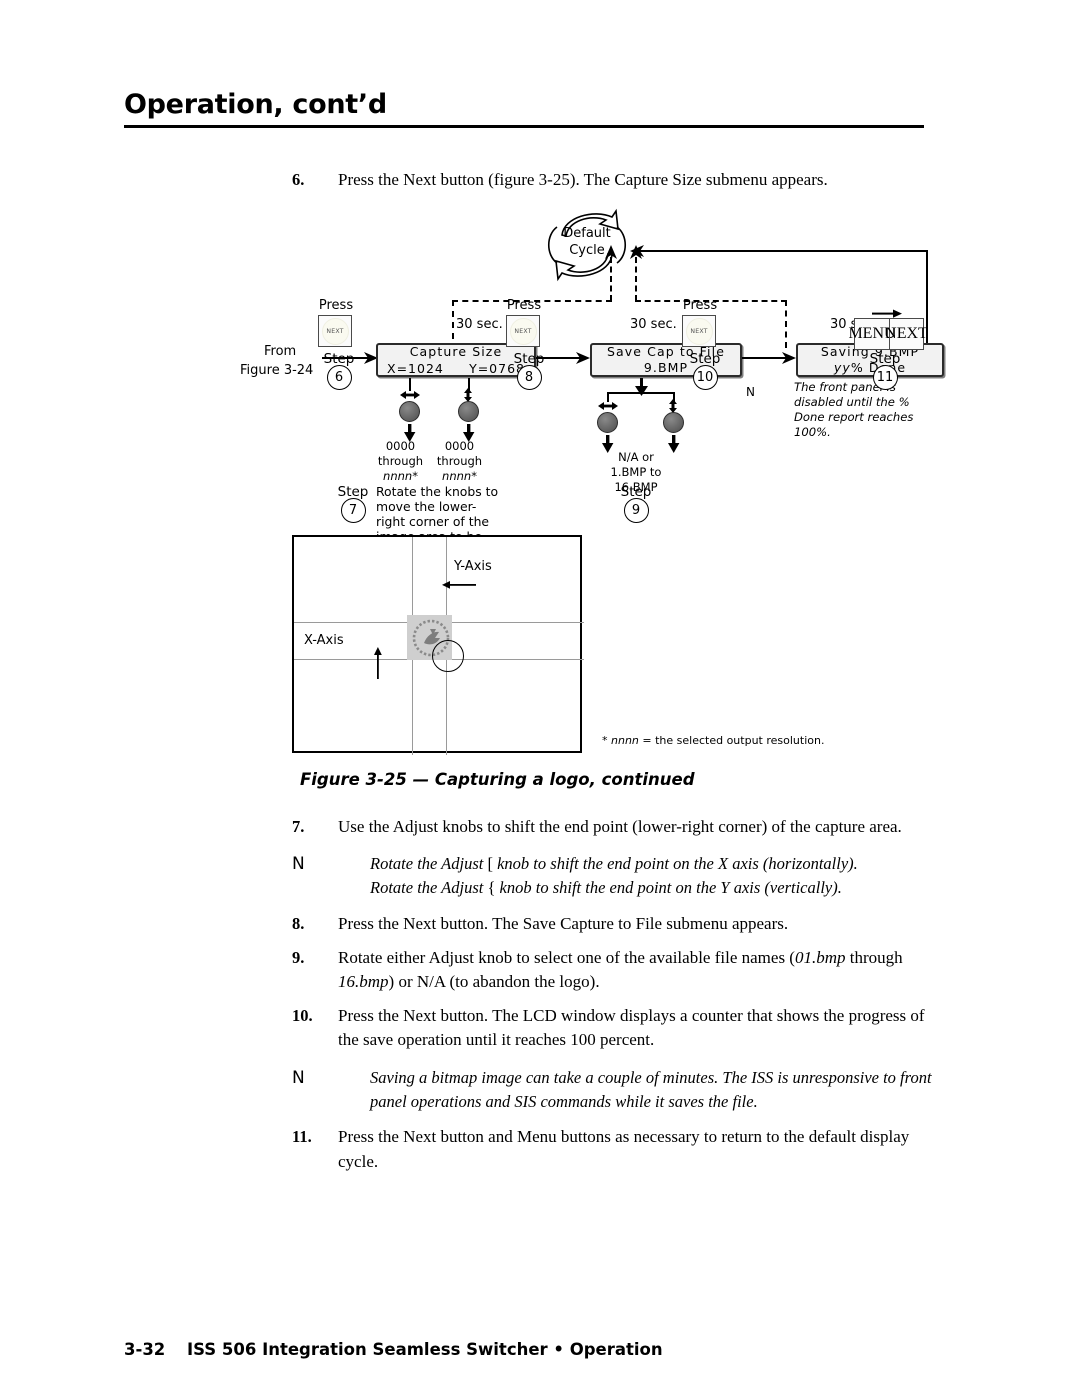  I want to click on step-marker-6-number: 6, so click(339, 377).